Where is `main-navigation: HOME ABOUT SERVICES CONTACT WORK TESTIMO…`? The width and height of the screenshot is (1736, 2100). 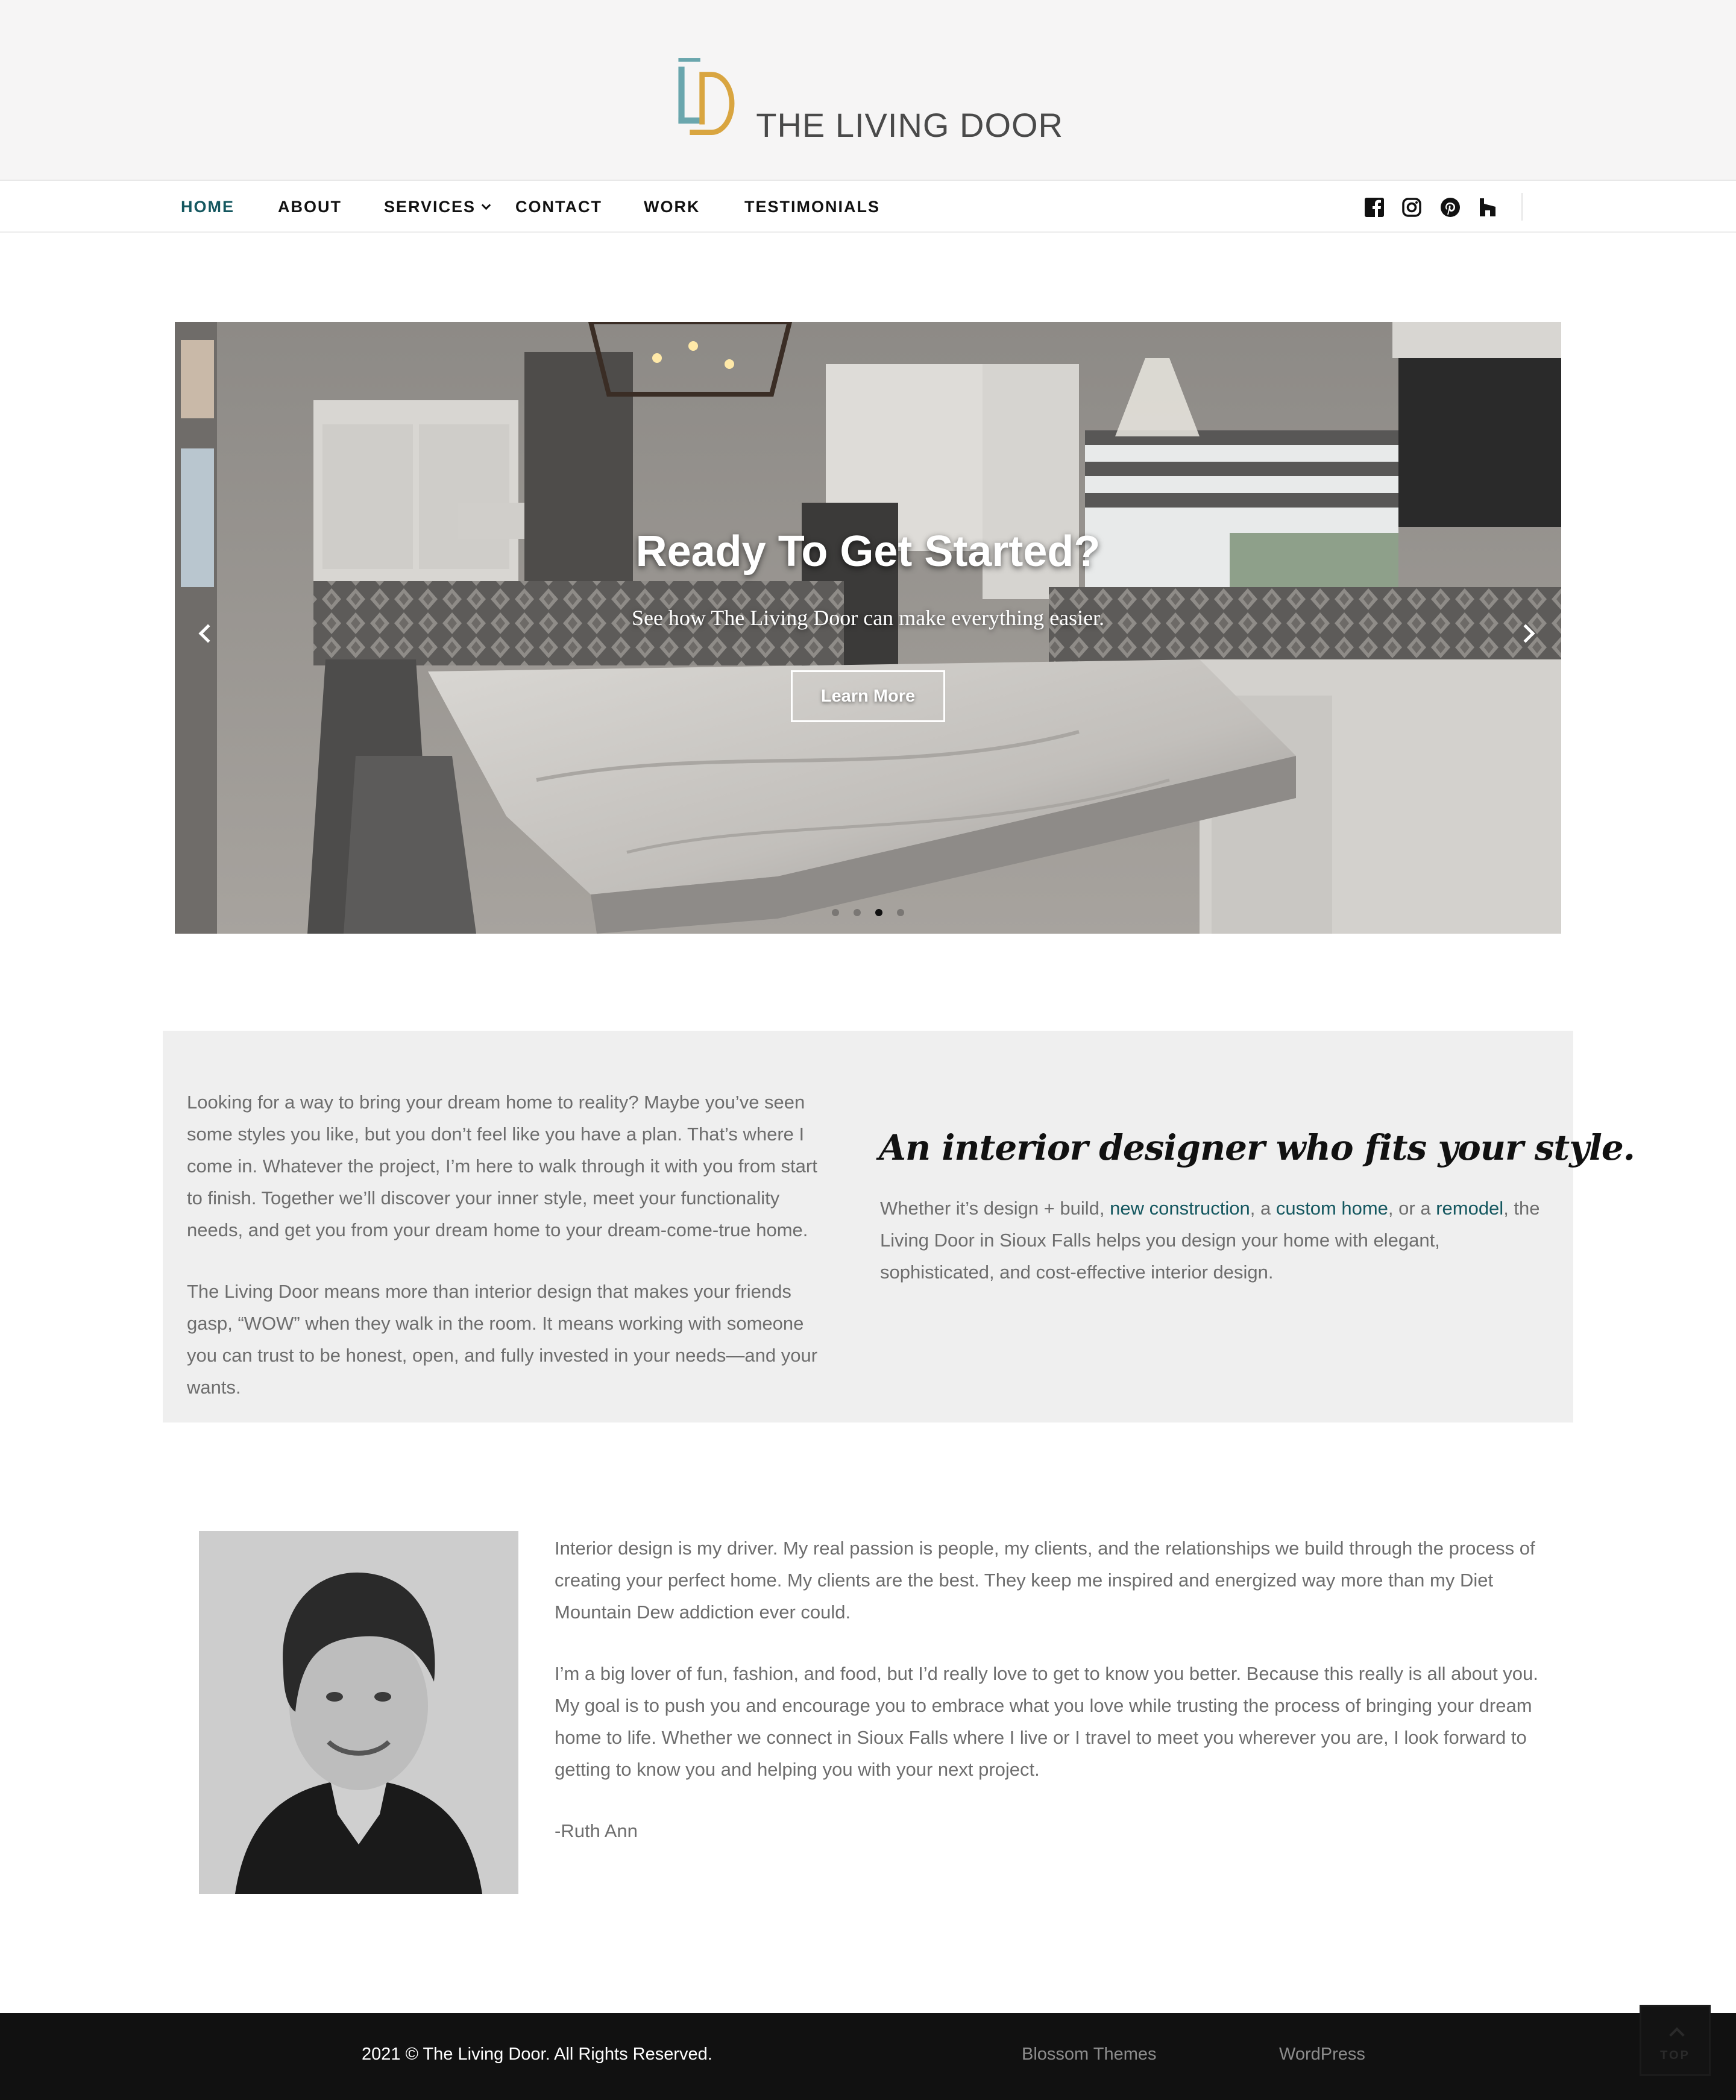 main-navigation: HOME ABOUT SERVICES CONTACT WORK TESTIMO… is located at coordinates (868, 207).